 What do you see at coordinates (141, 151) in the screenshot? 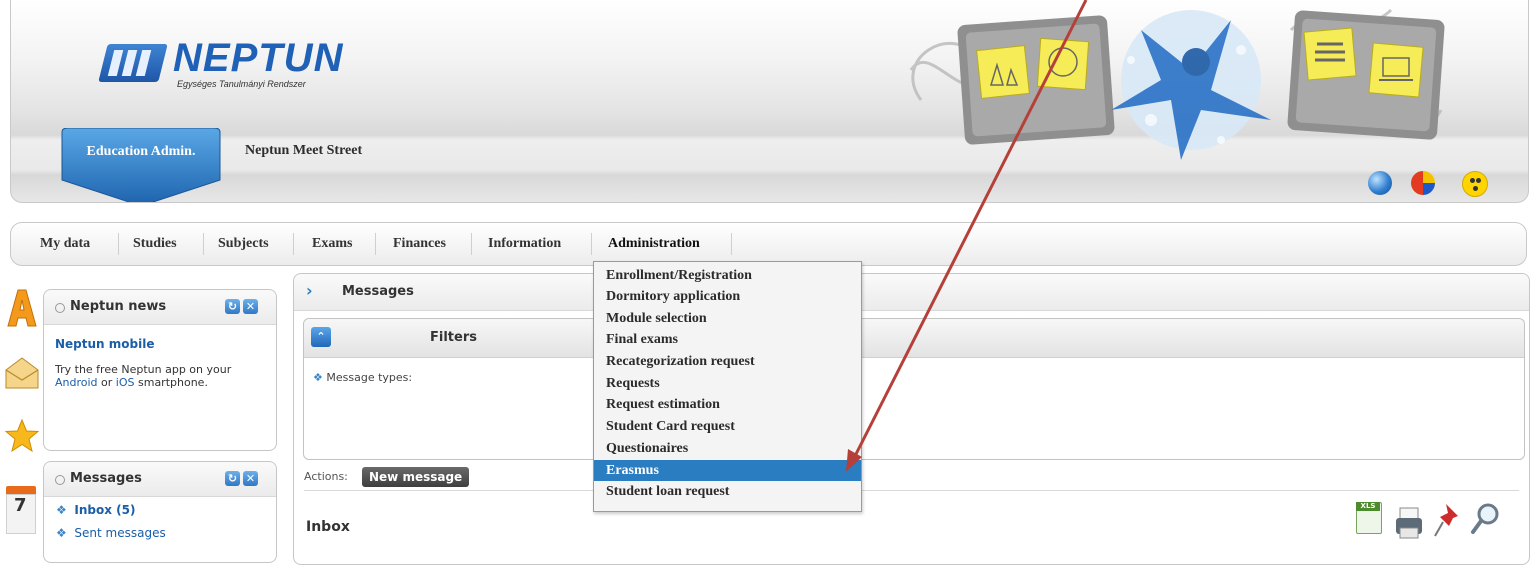
I see `role-tab-label: Education Admin.` at bounding box center [141, 151].